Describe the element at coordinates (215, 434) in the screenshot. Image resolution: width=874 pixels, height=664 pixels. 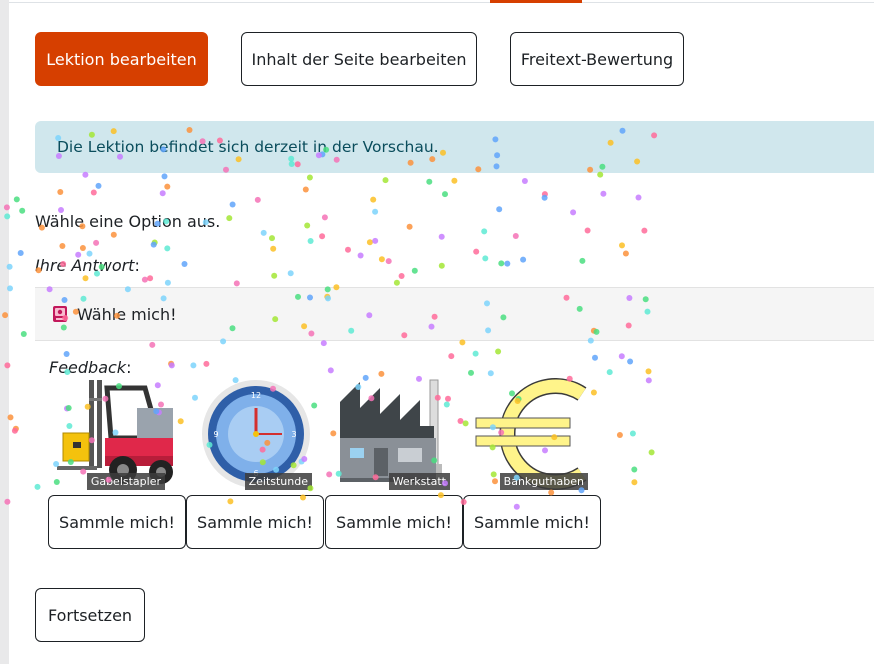
I see `svg-text: 9` at that location.